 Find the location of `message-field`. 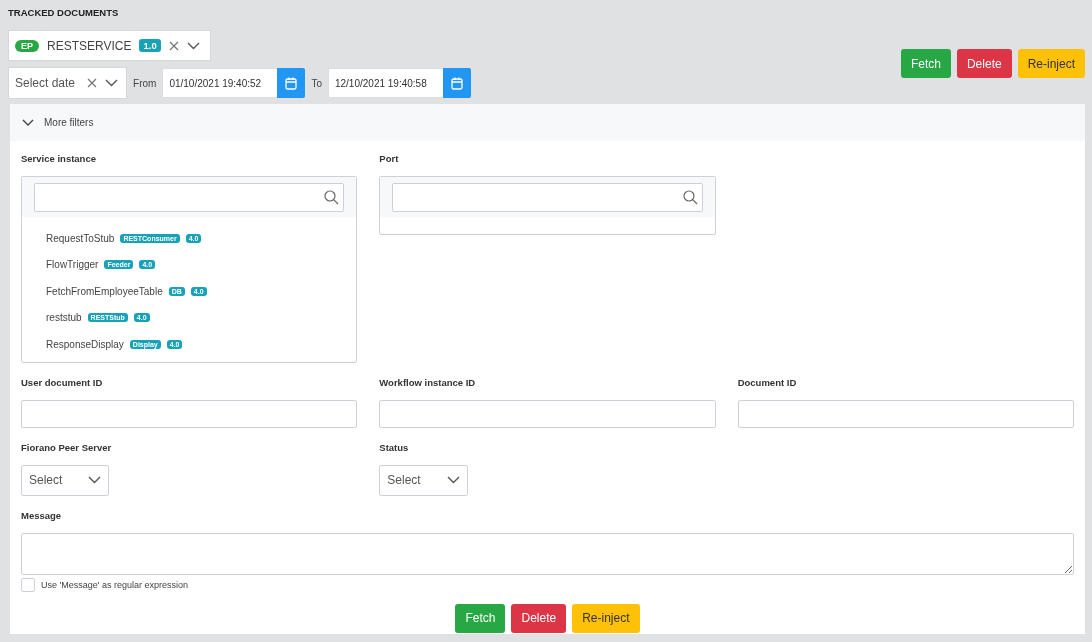

message-field is located at coordinates (547, 553).